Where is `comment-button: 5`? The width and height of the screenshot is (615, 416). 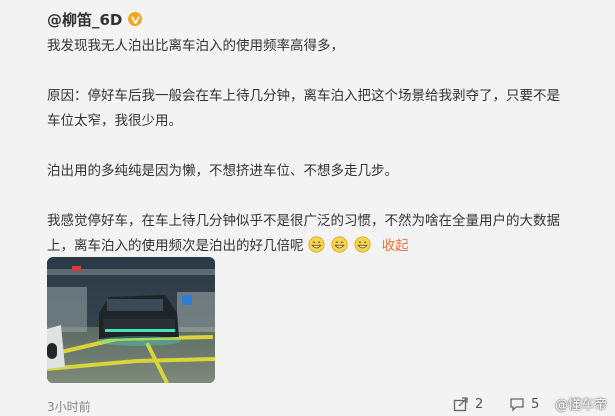 comment-button: 5 is located at coordinates (524, 404).